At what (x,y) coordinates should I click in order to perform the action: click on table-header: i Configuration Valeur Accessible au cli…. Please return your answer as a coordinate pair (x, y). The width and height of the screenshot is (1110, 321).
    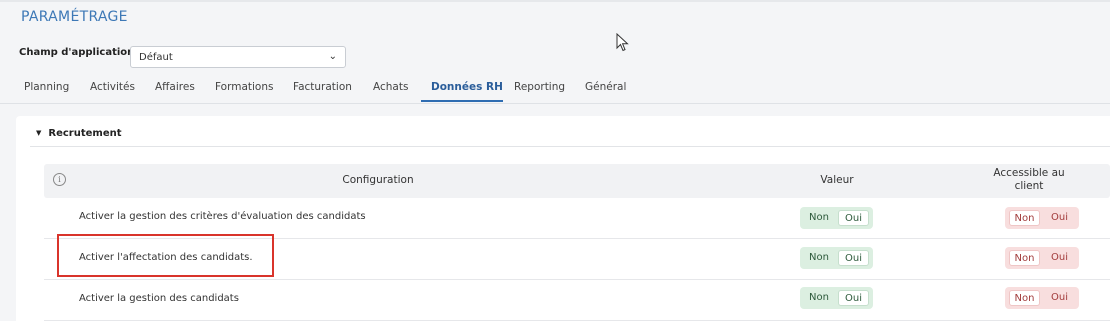
    Looking at the image, I should click on (577, 181).